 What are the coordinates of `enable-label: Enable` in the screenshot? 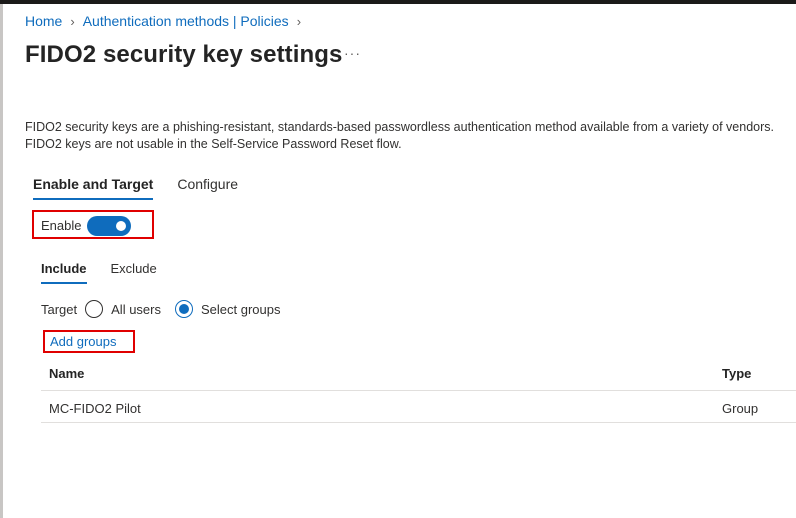 It's located at (61, 225).